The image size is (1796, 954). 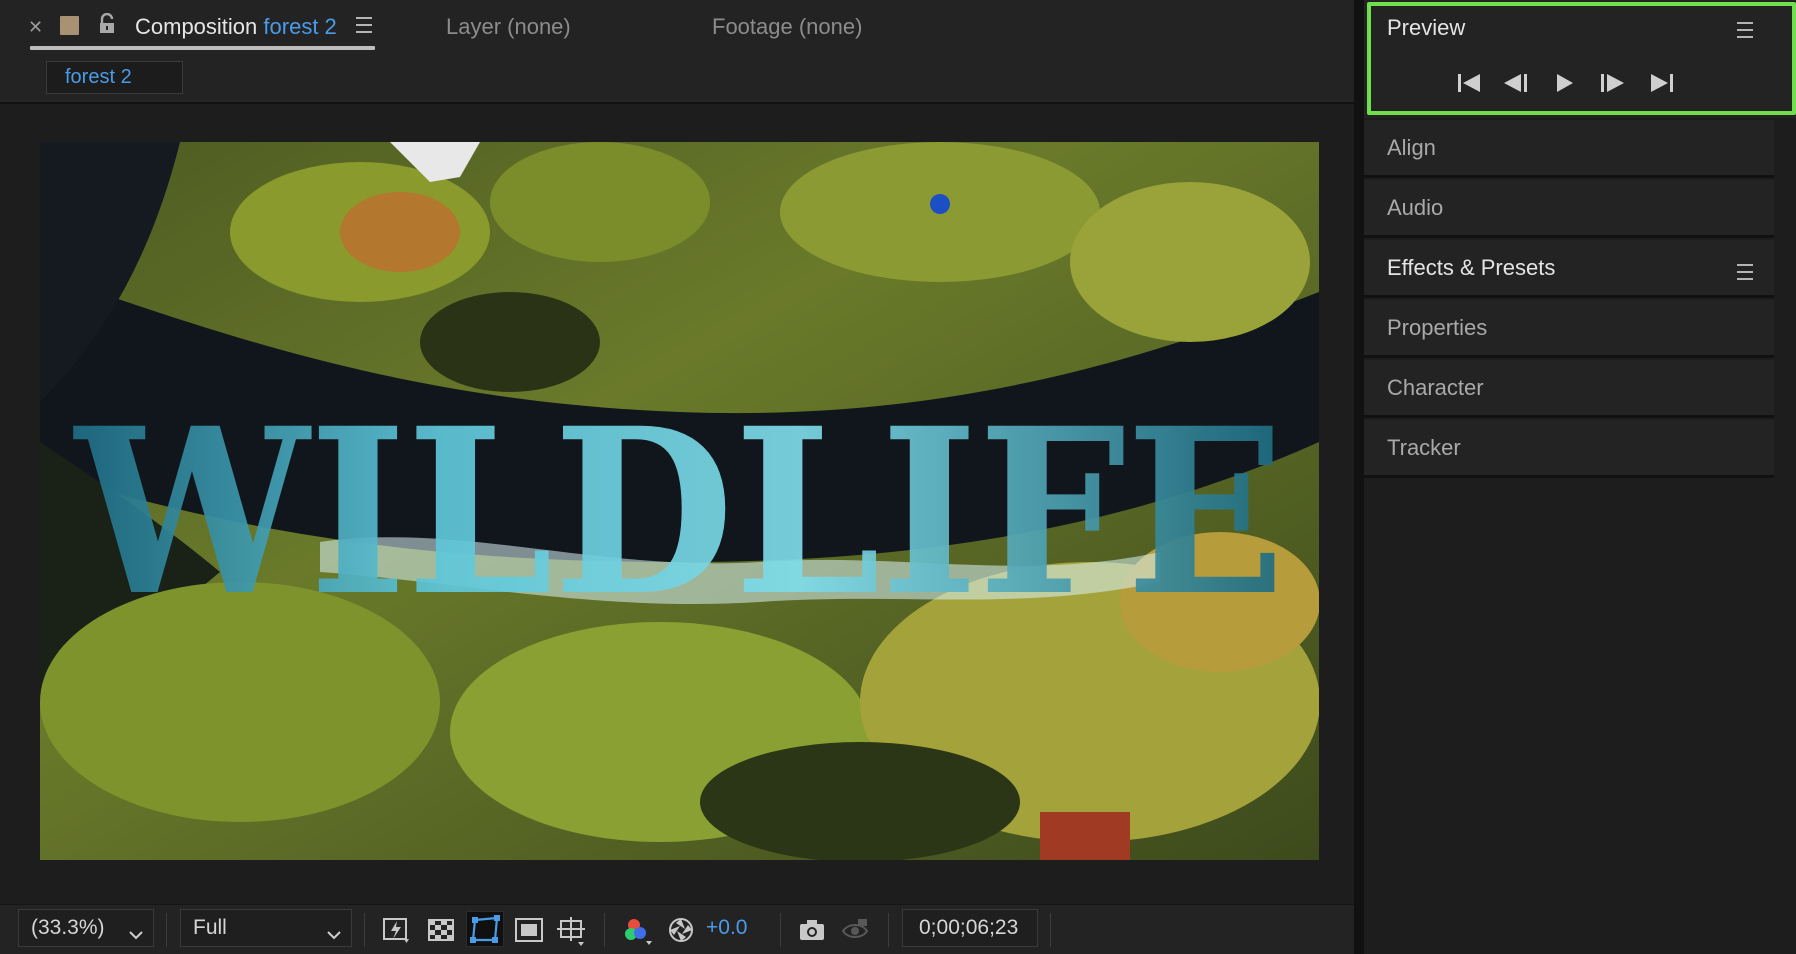 I want to click on lock-icon, so click(x=107, y=25).